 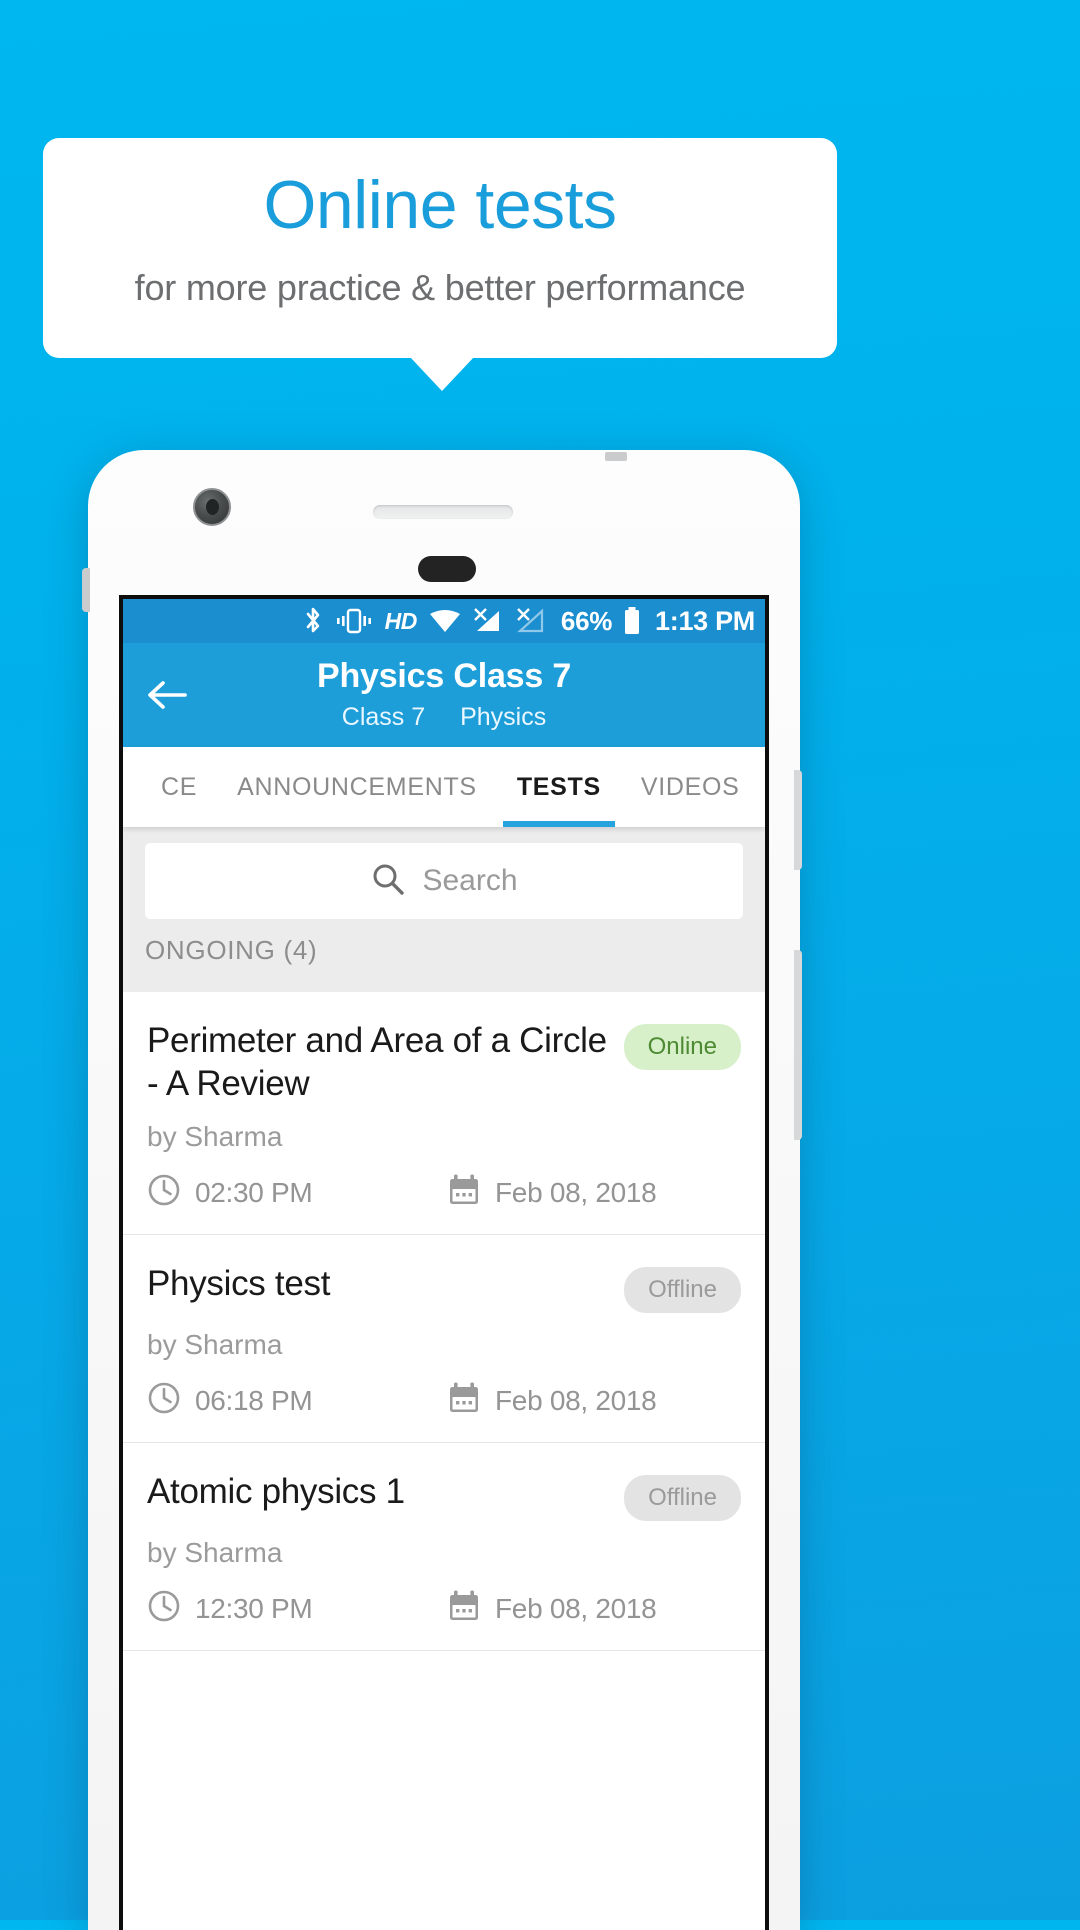 I want to click on promo-title: Online tests, so click(x=440, y=205).